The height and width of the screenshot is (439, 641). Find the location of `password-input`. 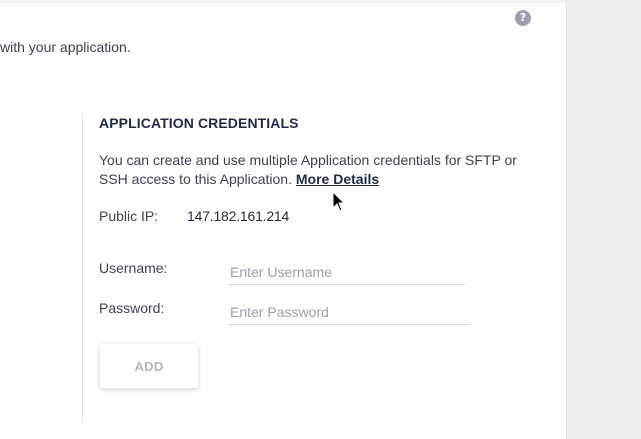

password-input is located at coordinates (349, 312).